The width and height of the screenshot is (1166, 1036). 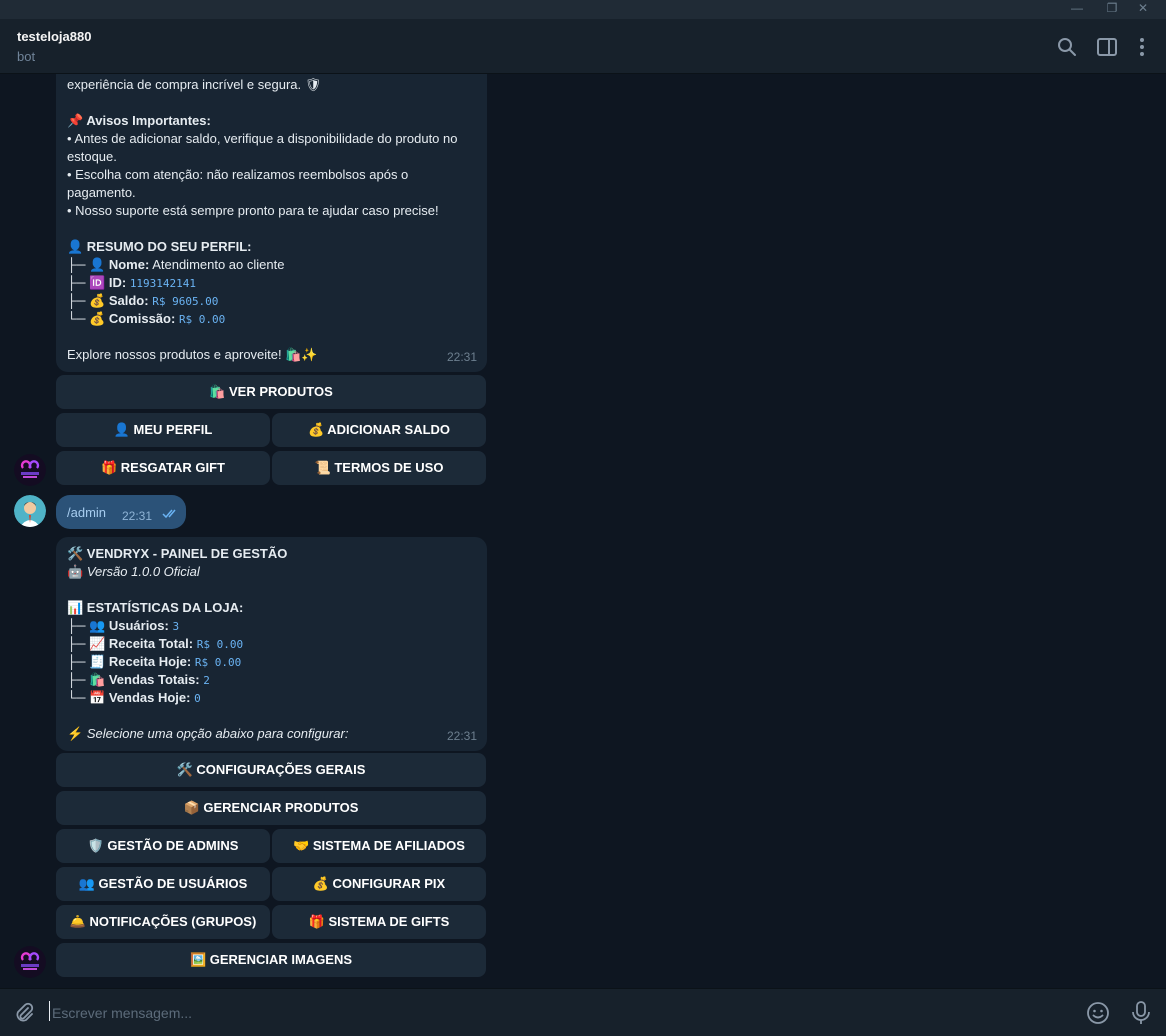 I want to click on stat-receita-hoje-row: ├─ 🧾 Receita Hoje: R$ 0.00, so click(x=154, y=661).